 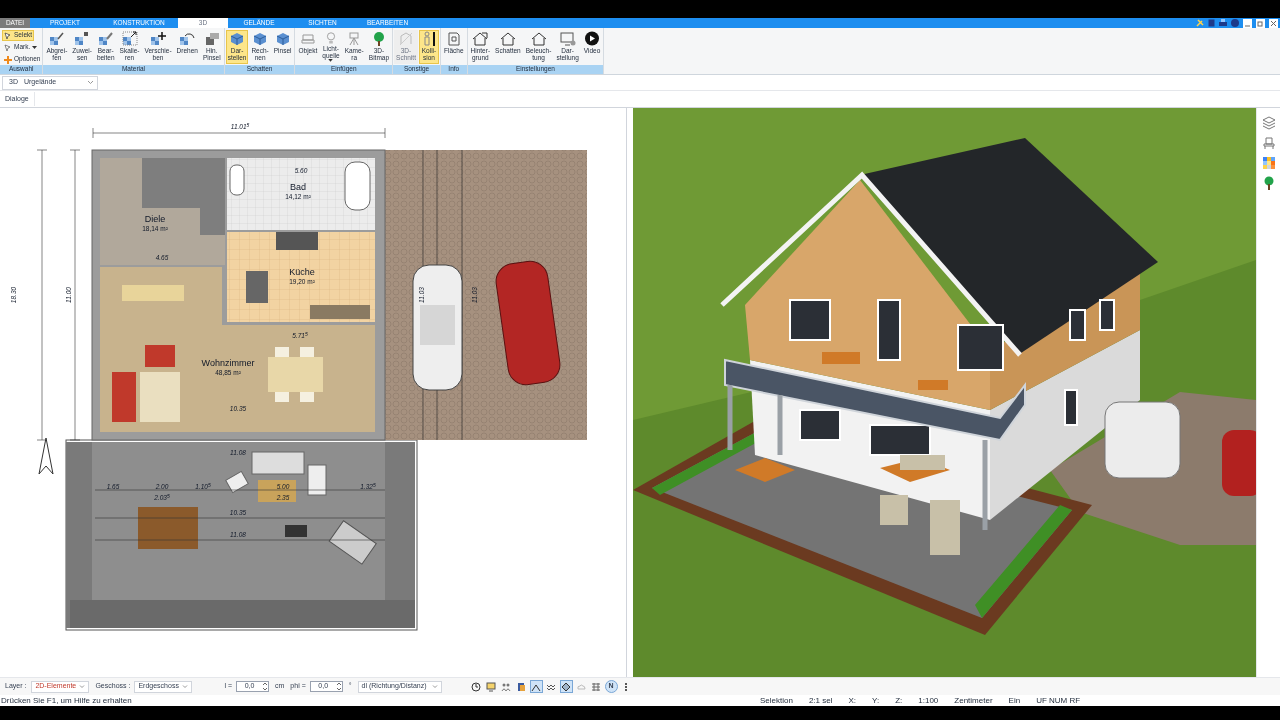 What do you see at coordinates (1014, 700) in the screenshot?
I see `status-field: Ein` at bounding box center [1014, 700].